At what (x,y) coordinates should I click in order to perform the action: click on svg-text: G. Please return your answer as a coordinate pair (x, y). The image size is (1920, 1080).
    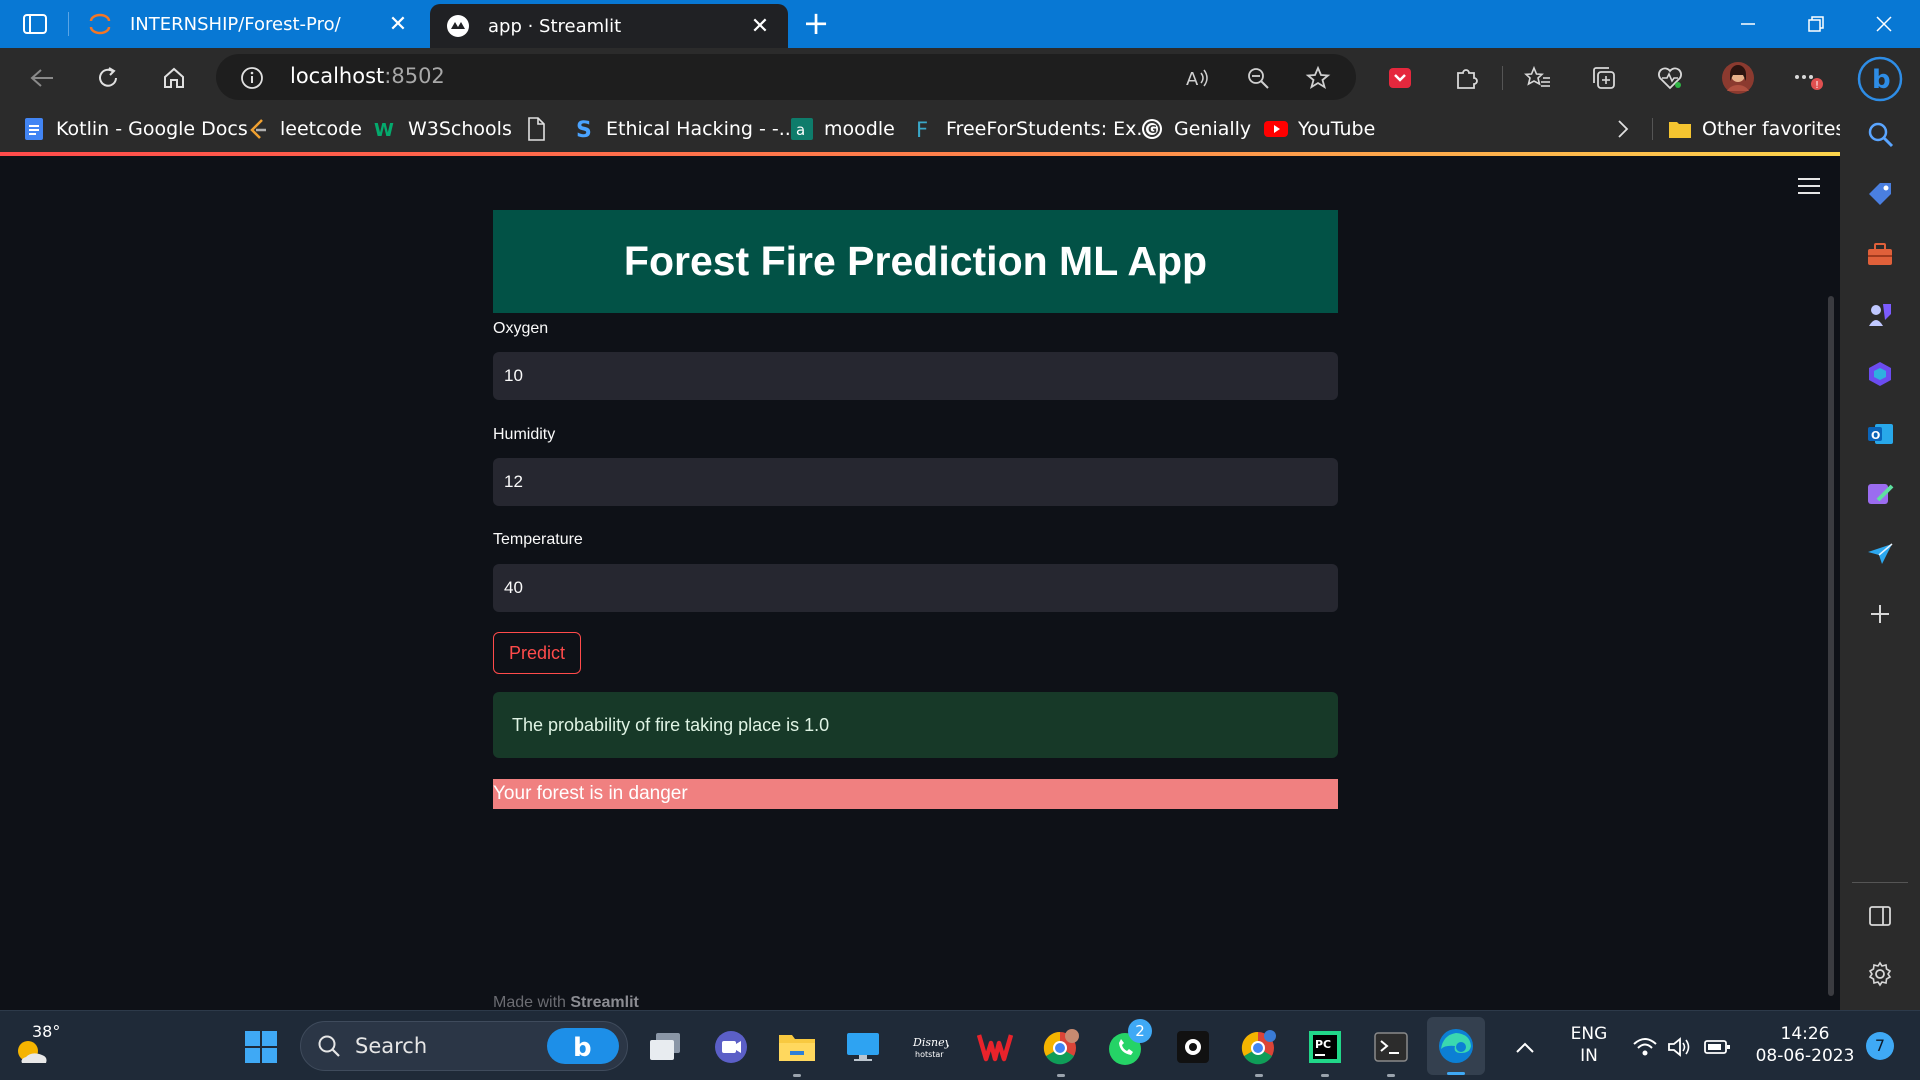
    Looking at the image, I should click on (1152, 129).